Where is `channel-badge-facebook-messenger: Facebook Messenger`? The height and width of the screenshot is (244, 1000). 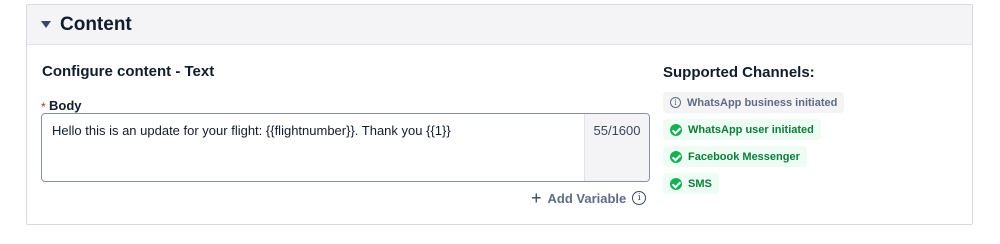 channel-badge-facebook-messenger: Facebook Messenger is located at coordinates (735, 156).